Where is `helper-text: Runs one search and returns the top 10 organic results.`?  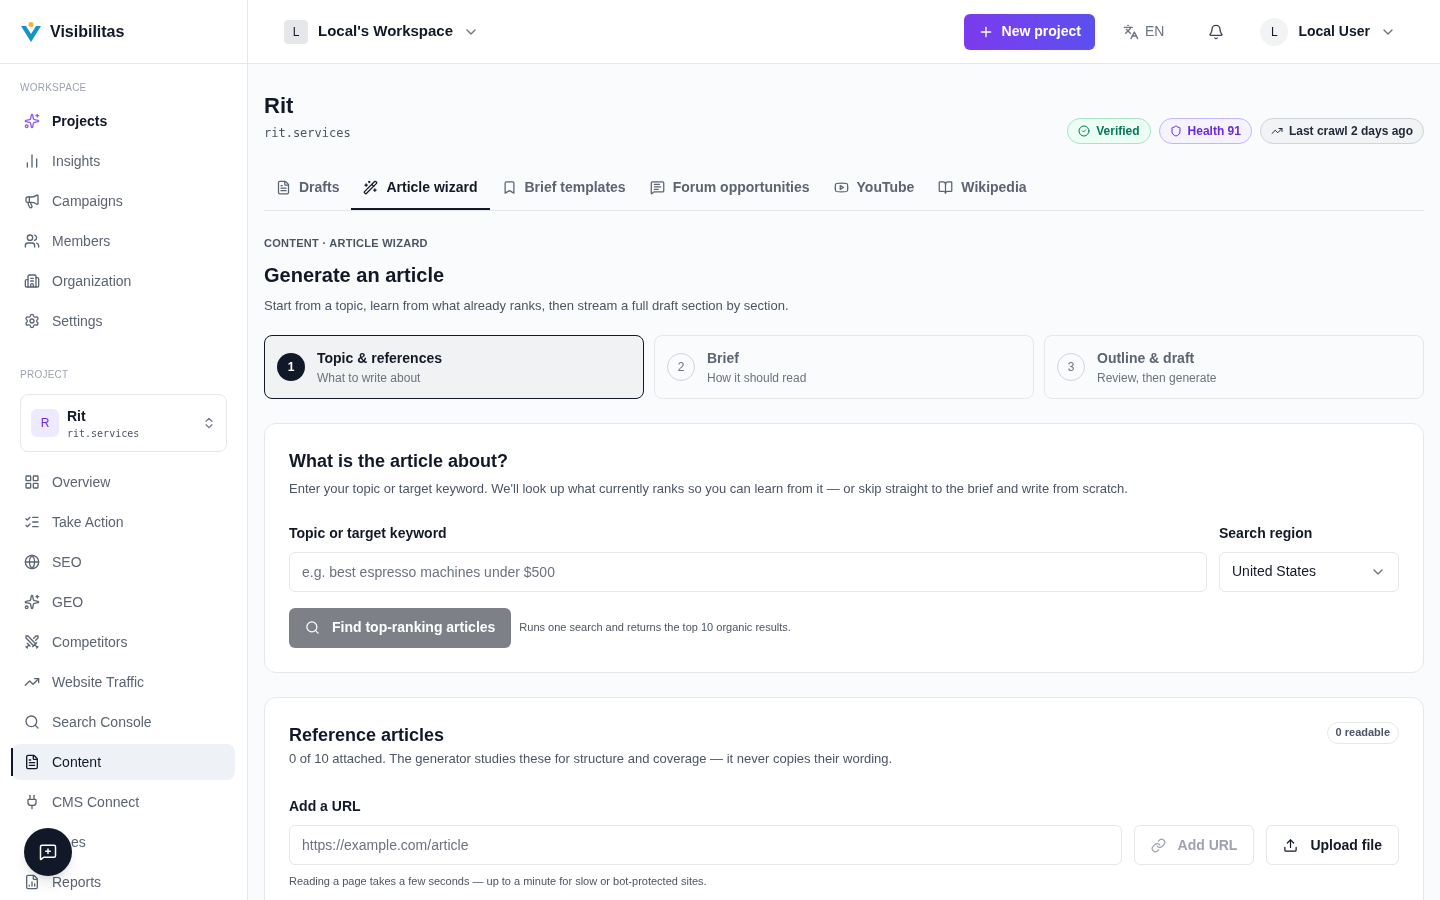 helper-text: Runs one search and returns the top 10 organic results. is located at coordinates (655, 628).